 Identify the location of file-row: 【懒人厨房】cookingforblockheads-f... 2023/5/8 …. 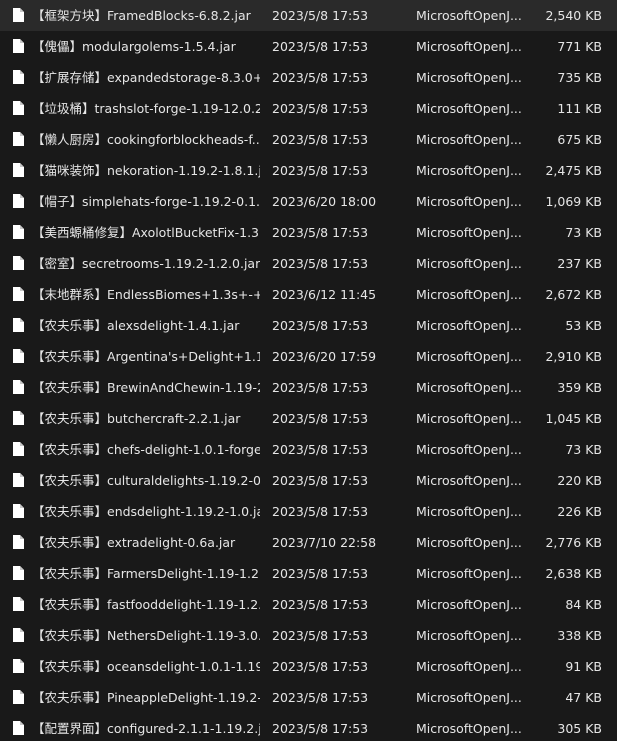
(308, 139).